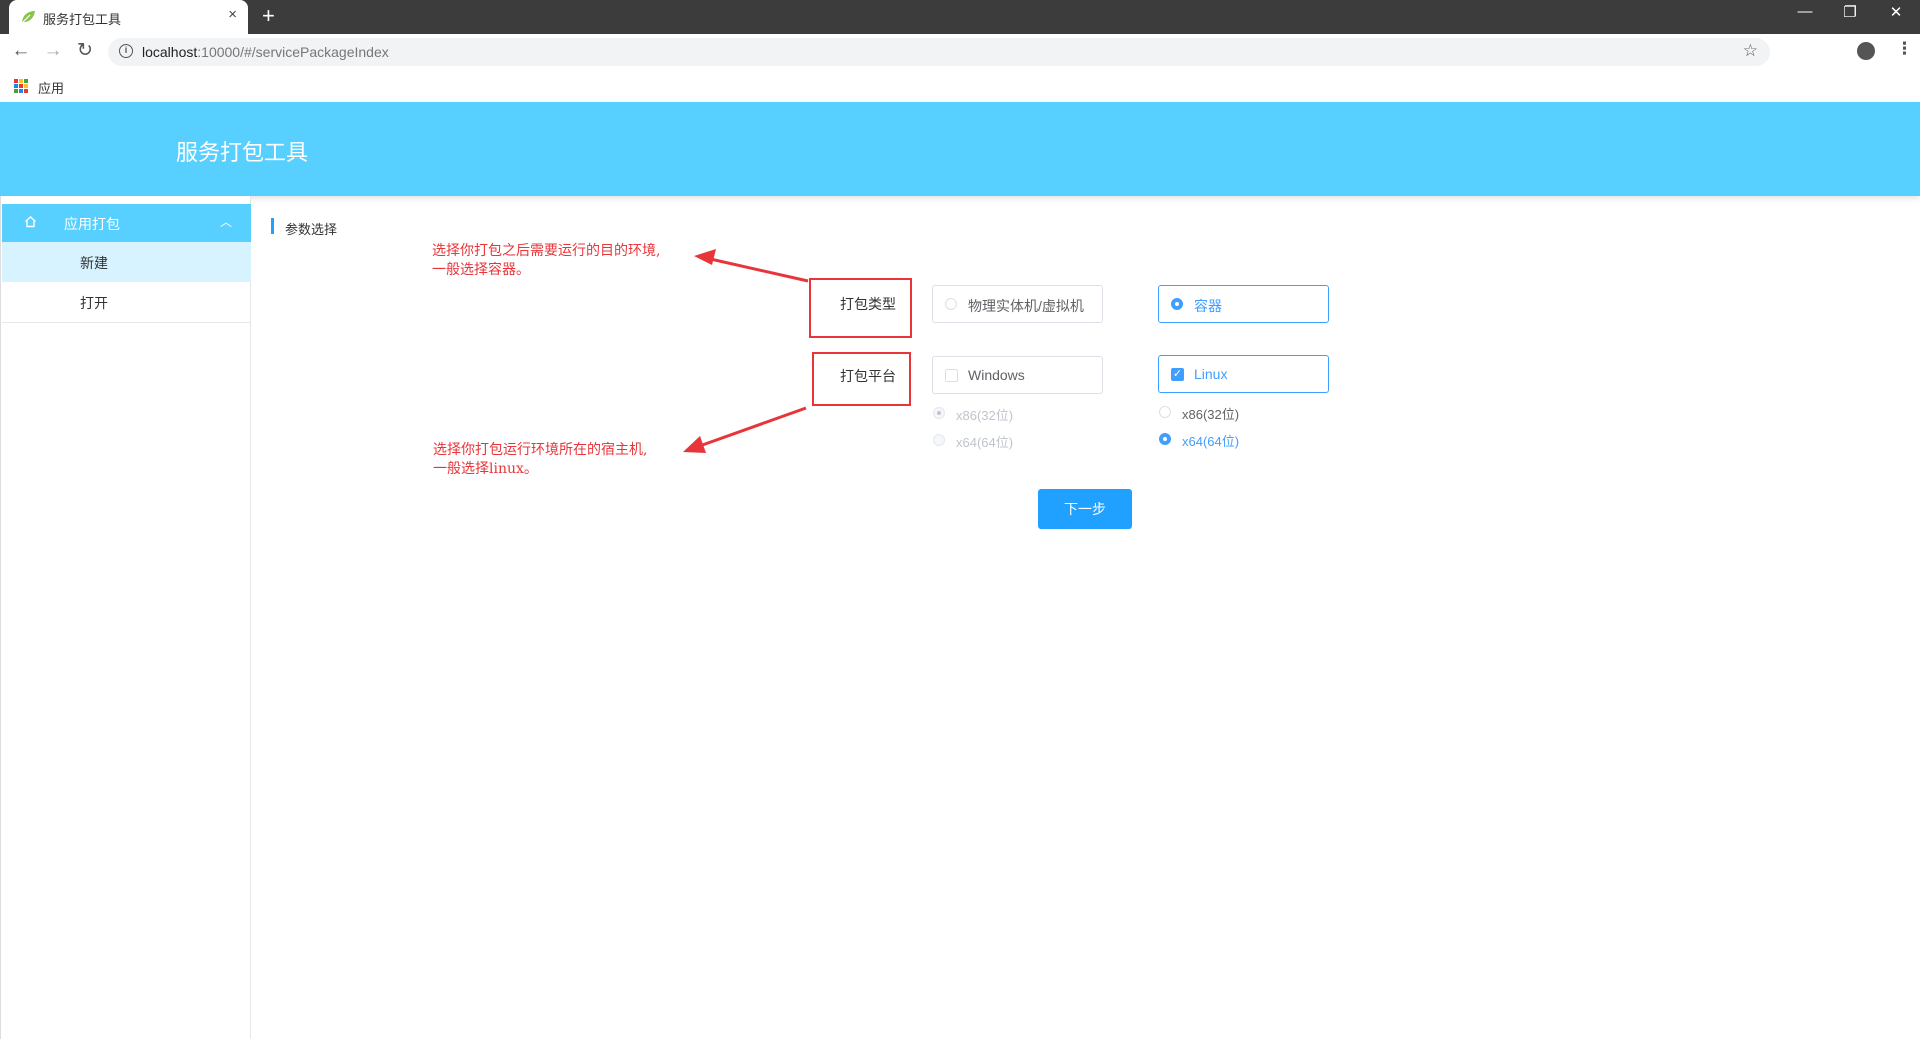  I want to click on section-title: 参数选择, so click(311, 229).